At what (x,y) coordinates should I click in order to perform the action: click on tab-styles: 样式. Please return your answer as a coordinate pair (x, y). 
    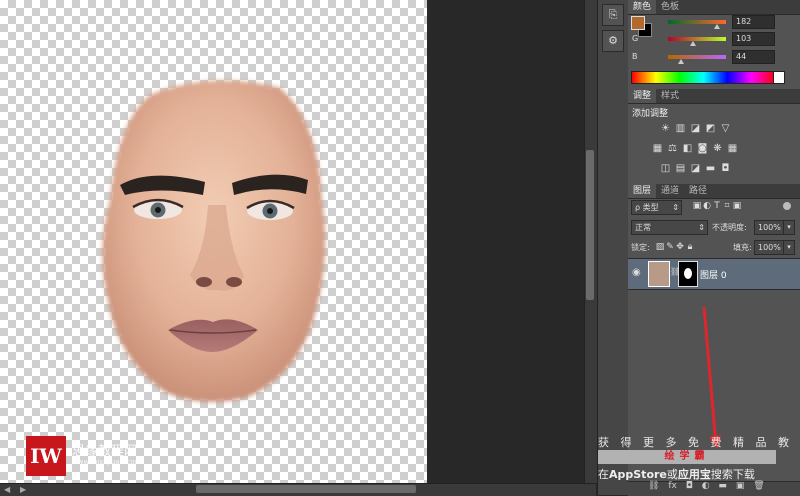
    Looking at the image, I should click on (670, 96).